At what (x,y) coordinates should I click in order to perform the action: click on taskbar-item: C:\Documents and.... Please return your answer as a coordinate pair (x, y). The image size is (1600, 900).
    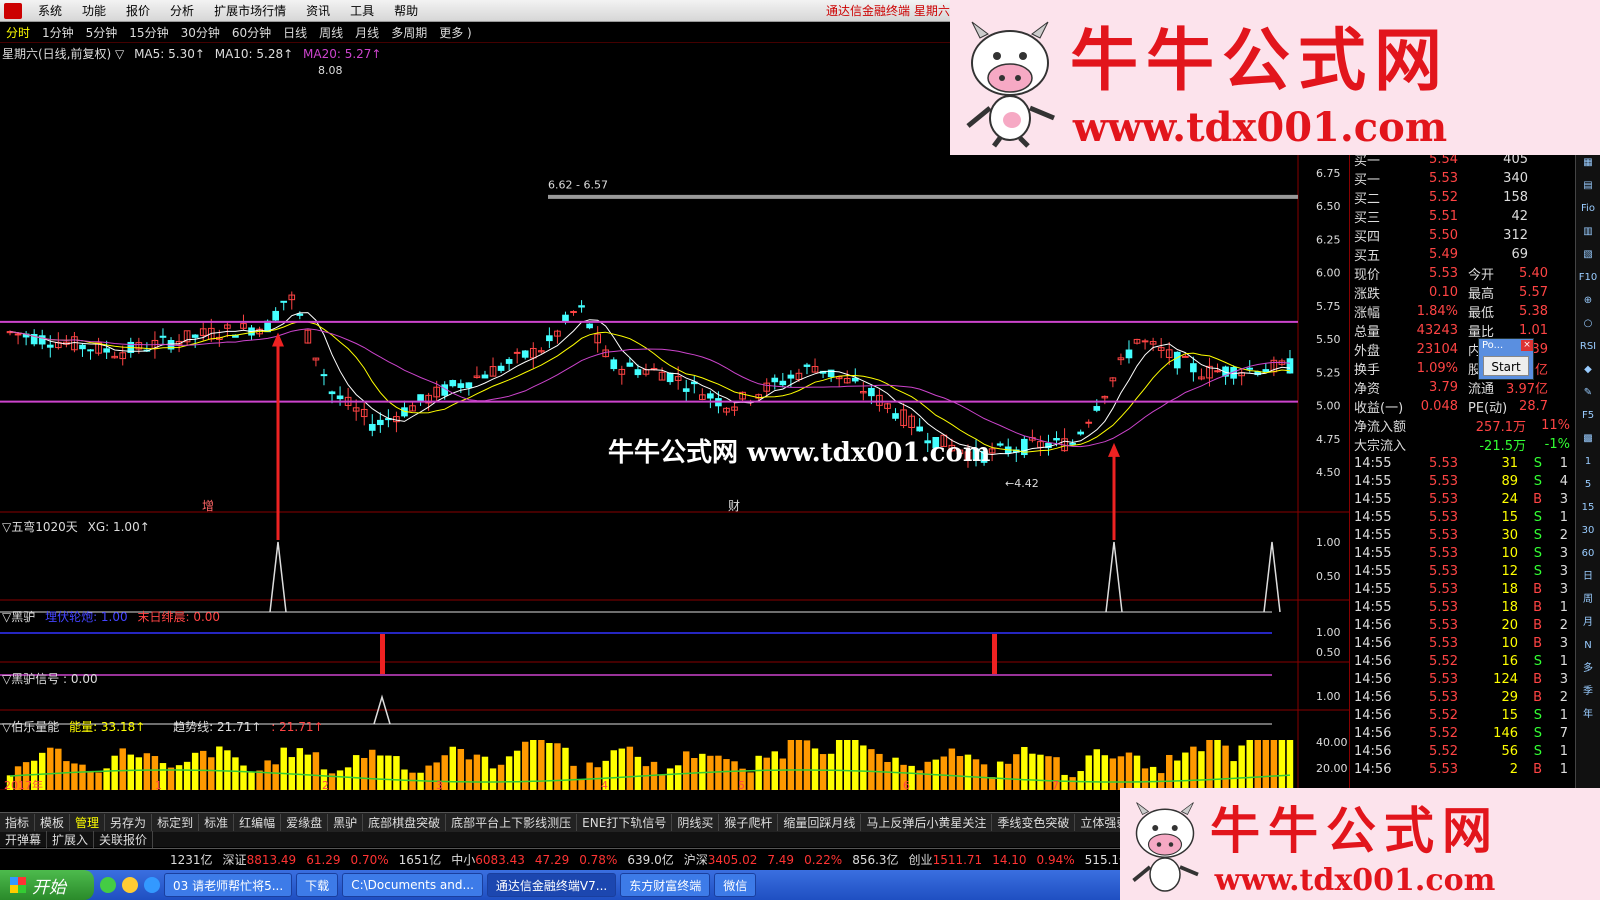
    Looking at the image, I should click on (412, 885).